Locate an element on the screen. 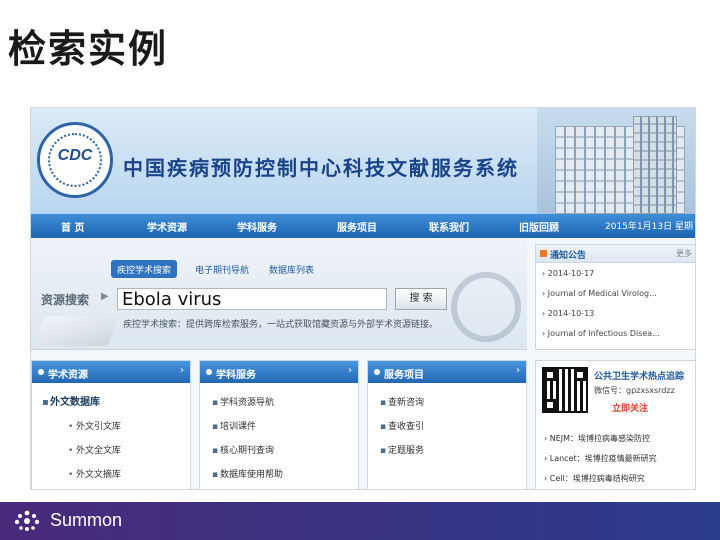  cdc-logo: CDC is located at coordinates (75, 160).